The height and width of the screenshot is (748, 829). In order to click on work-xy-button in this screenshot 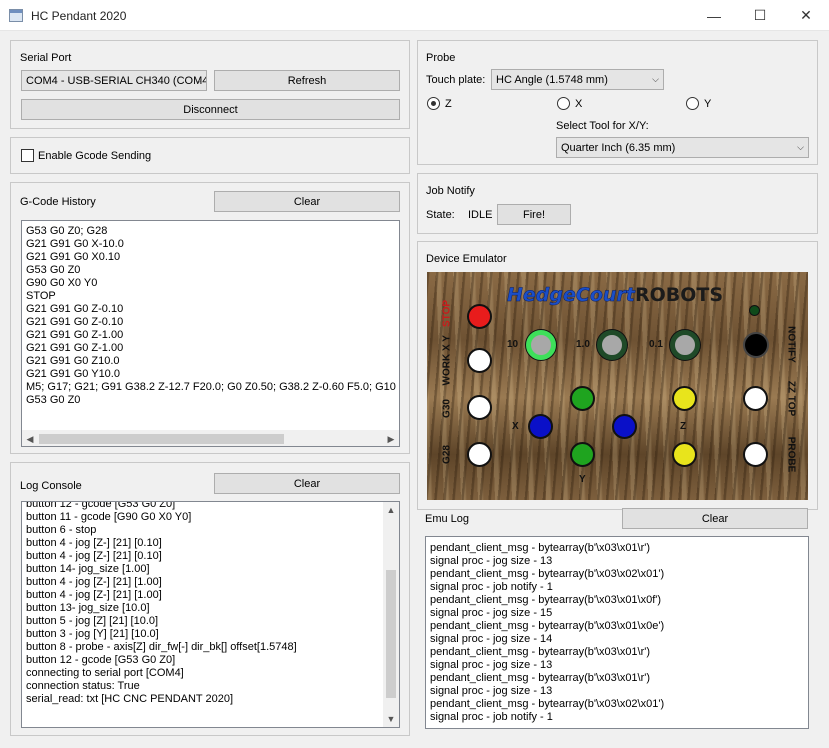, I will do `click(479, 360)`.